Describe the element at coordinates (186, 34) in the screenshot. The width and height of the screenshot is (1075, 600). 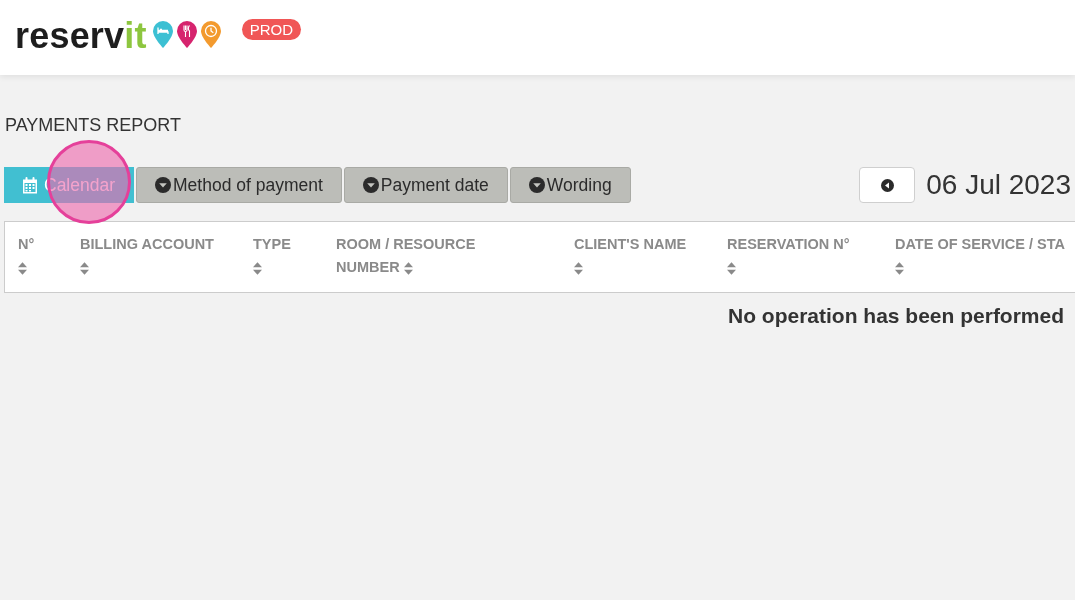
I see `cutlery-pin-icon` at that location.